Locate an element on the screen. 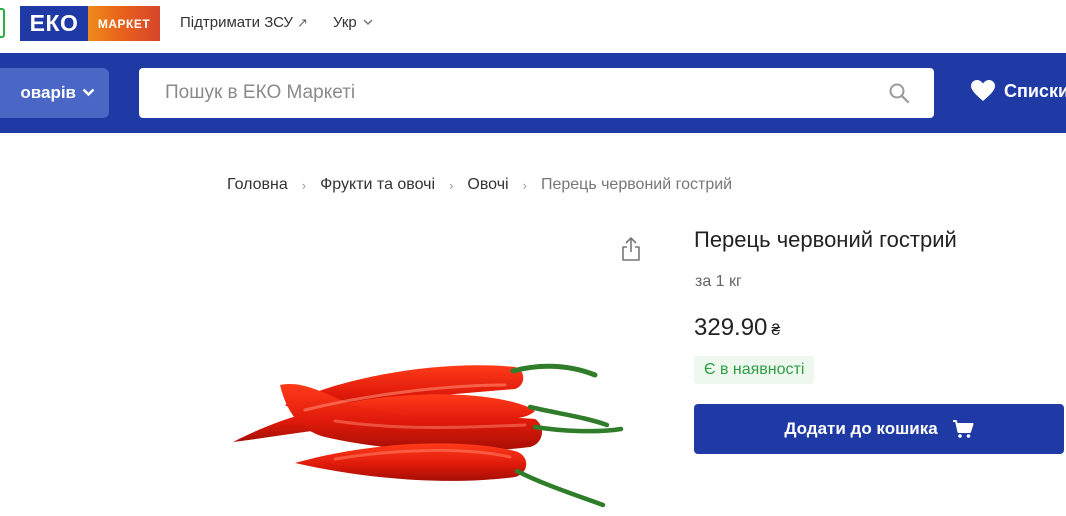 The image size is (1066, 516). support-army-label: Підтримати ЗСУ is located at coordinates (236, 22).